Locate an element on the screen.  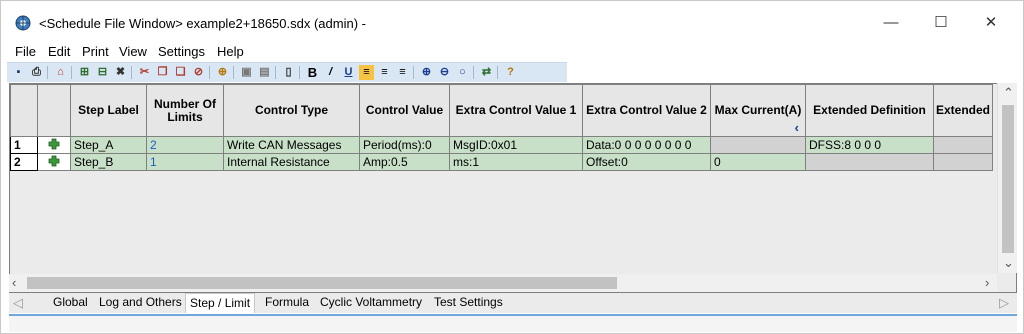
tab-scroll-right-icon: ▷ is located at coordinates (1004, 303).